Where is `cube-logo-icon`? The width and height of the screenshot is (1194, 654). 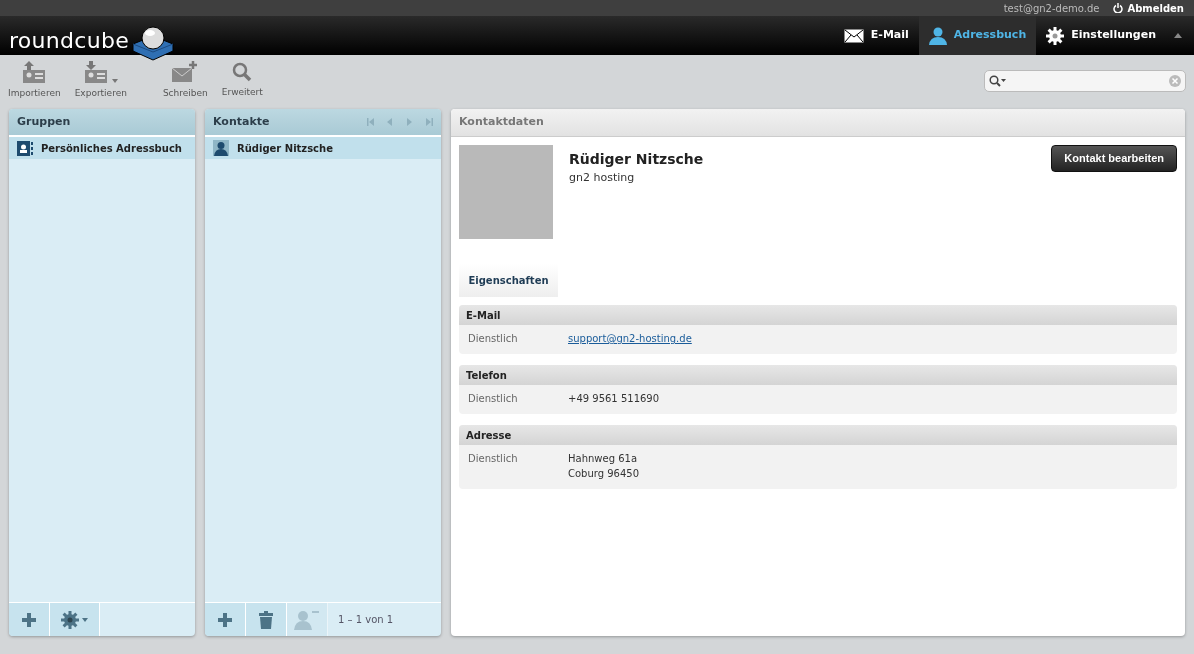
cube-logo-icon is located at coordinates (153, 43).